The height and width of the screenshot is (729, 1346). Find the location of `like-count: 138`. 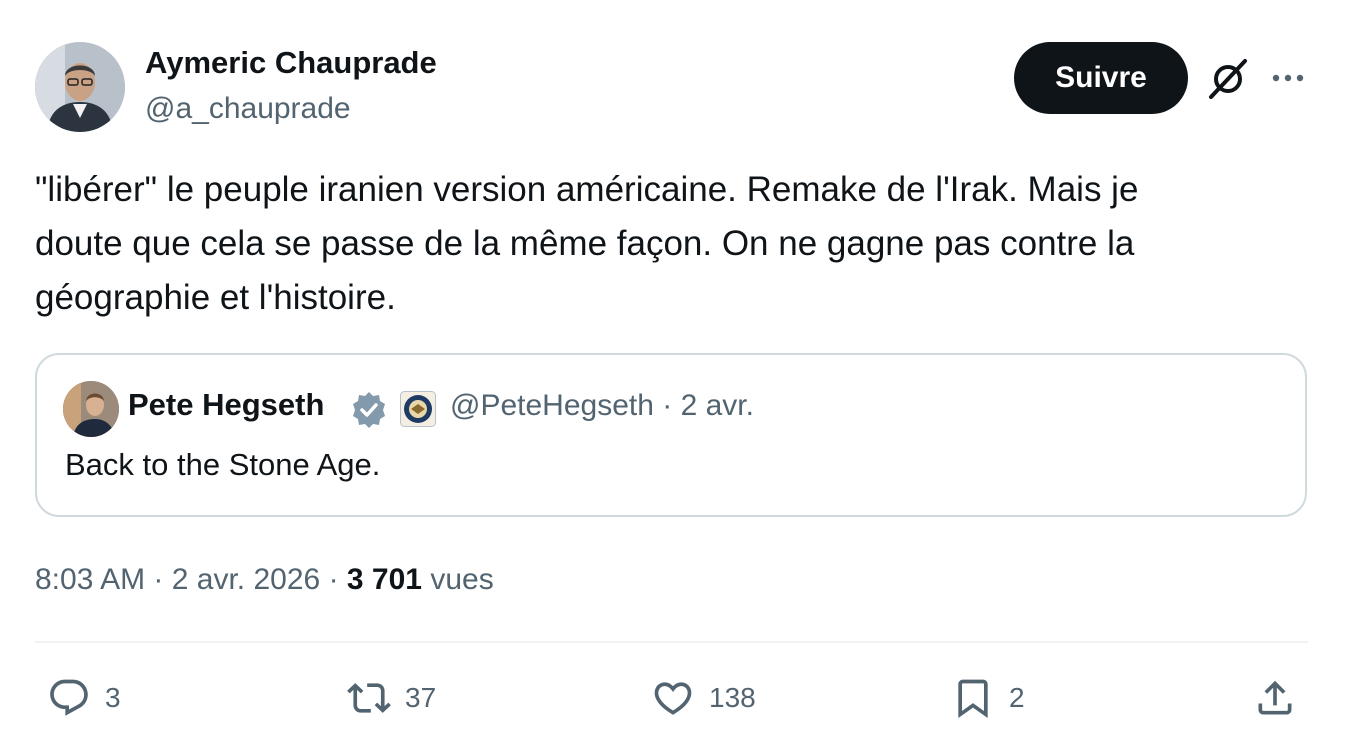

like-count: 138 is located at coordinates (732, 697).